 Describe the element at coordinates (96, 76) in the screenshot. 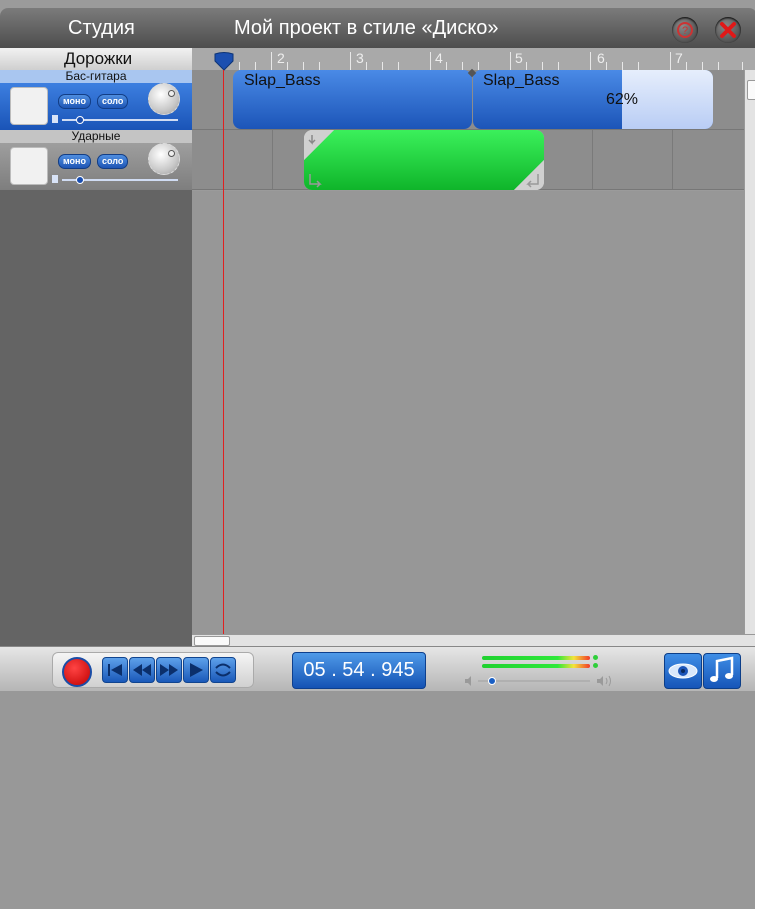

I see `track-name: Бас-гитара` at that location.